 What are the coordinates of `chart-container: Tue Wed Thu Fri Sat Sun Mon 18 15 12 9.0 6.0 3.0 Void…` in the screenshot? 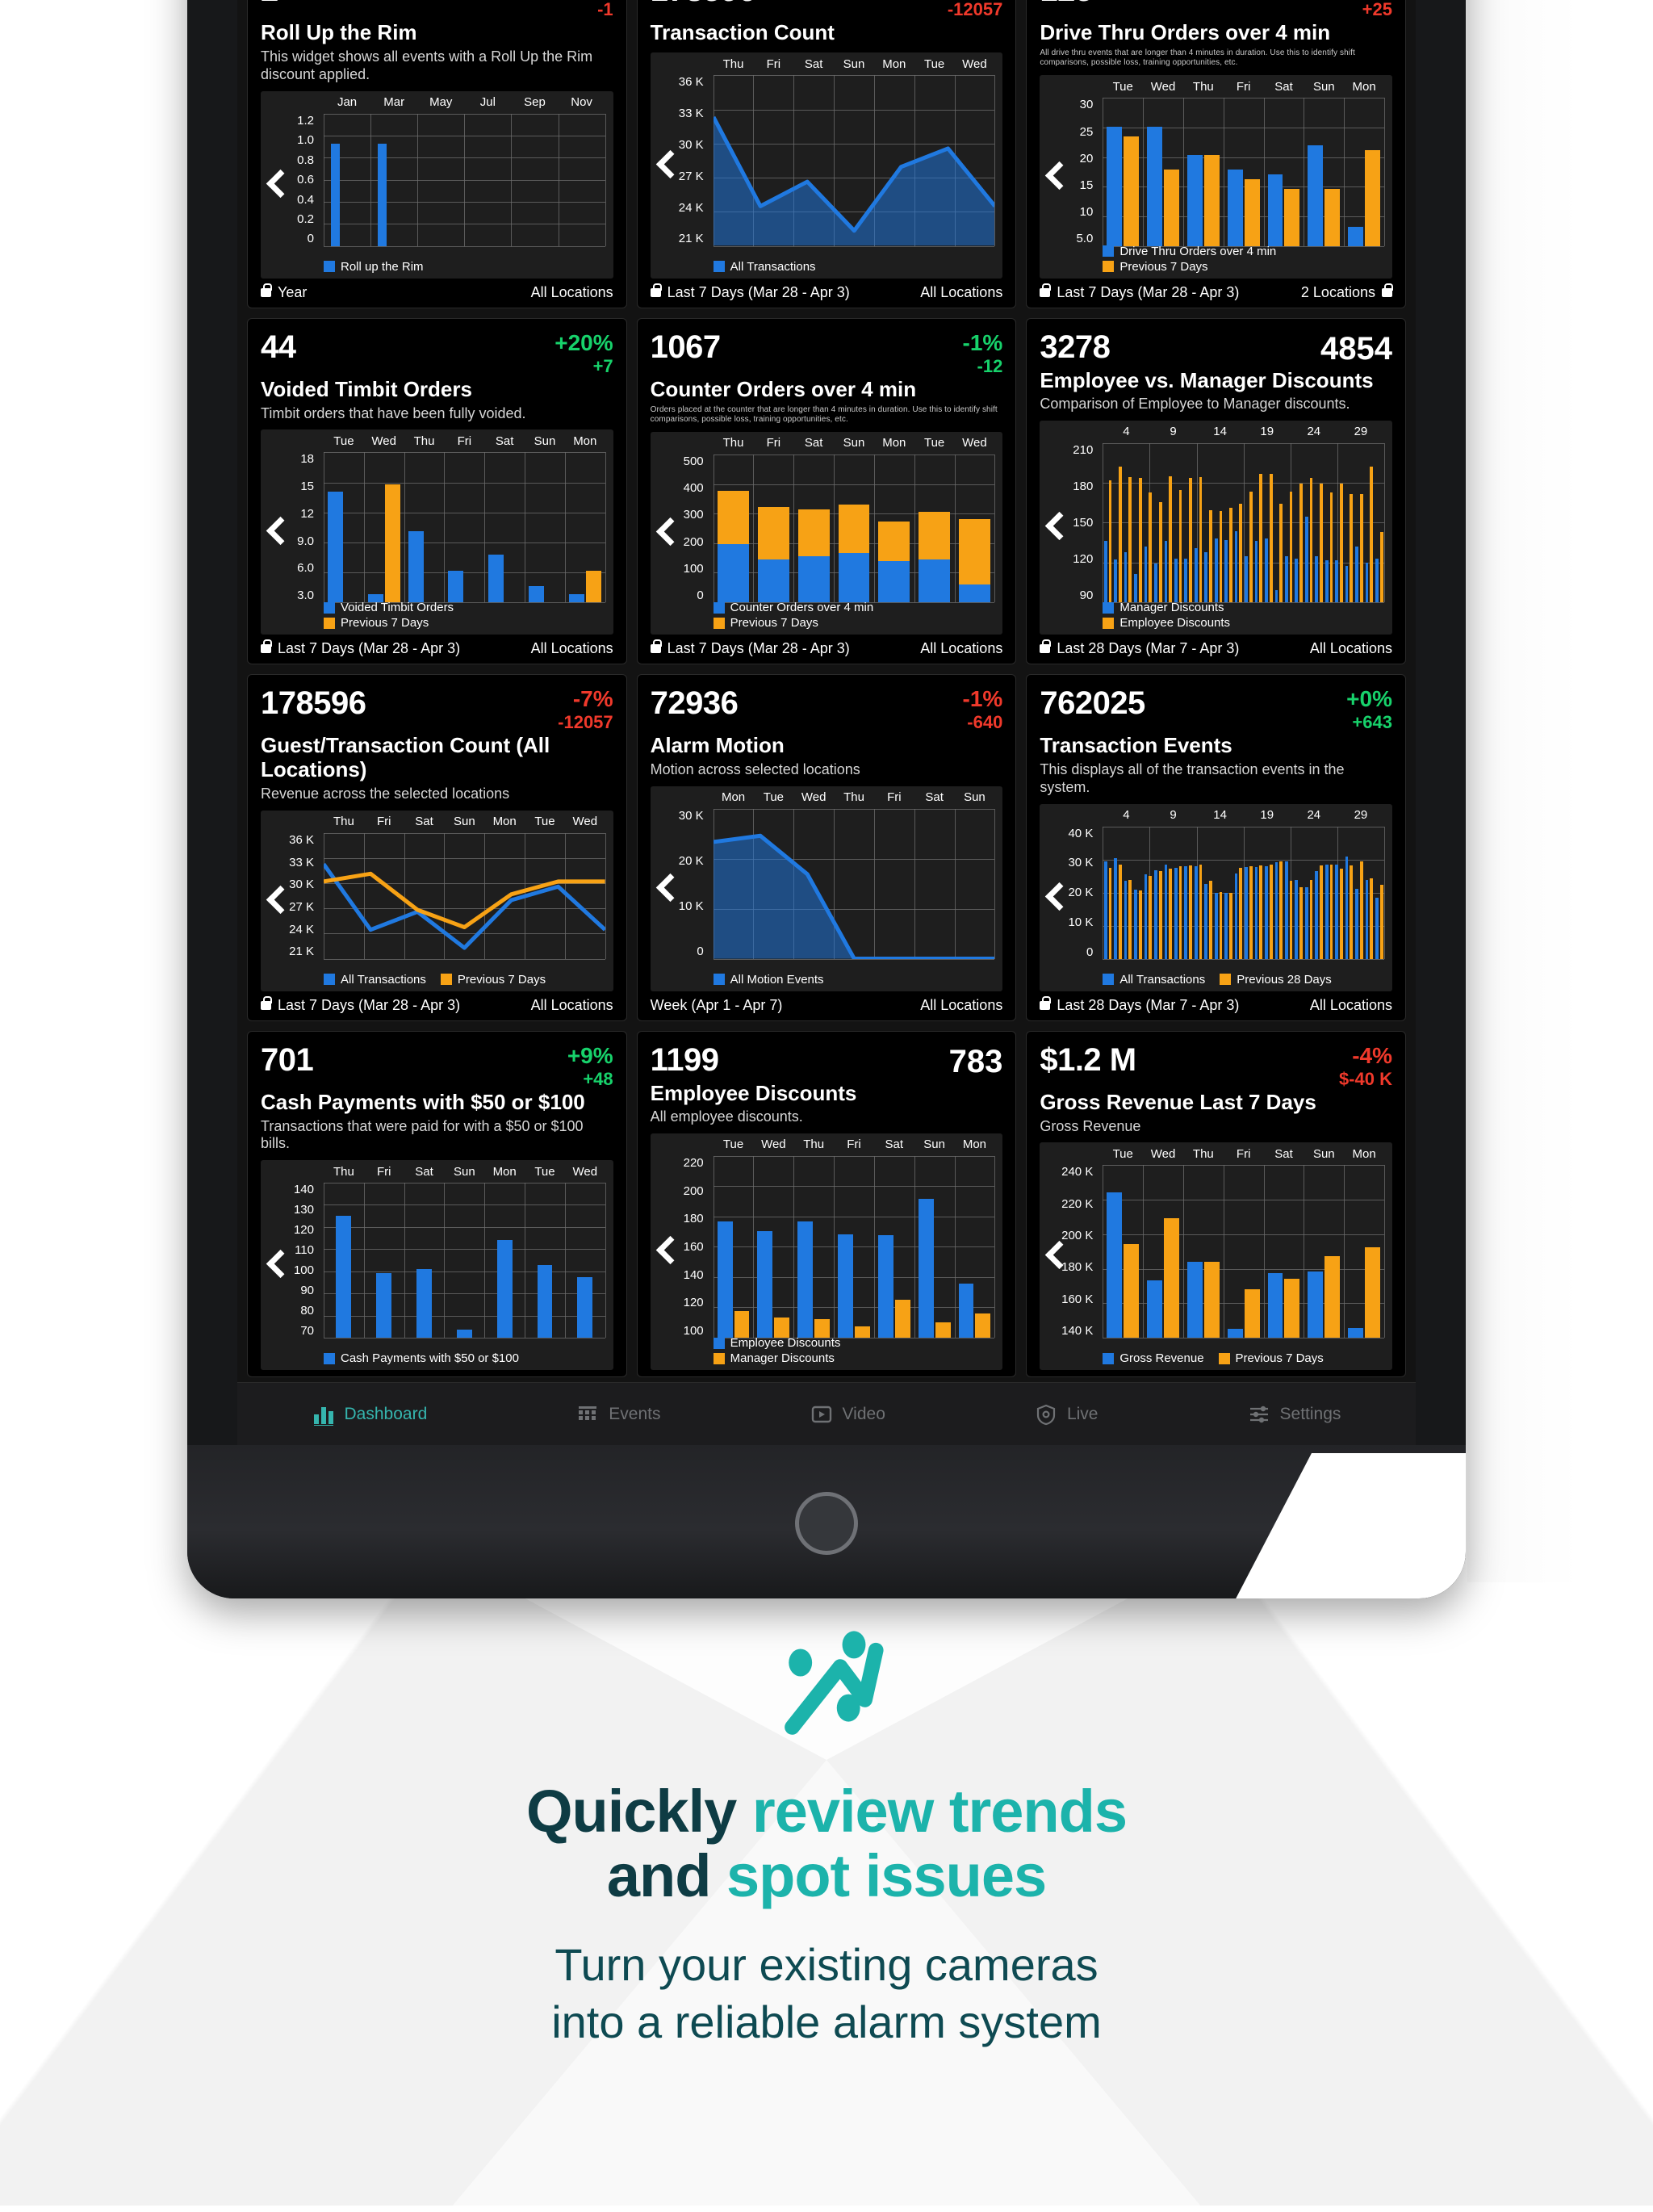 It's located at (437, 532).